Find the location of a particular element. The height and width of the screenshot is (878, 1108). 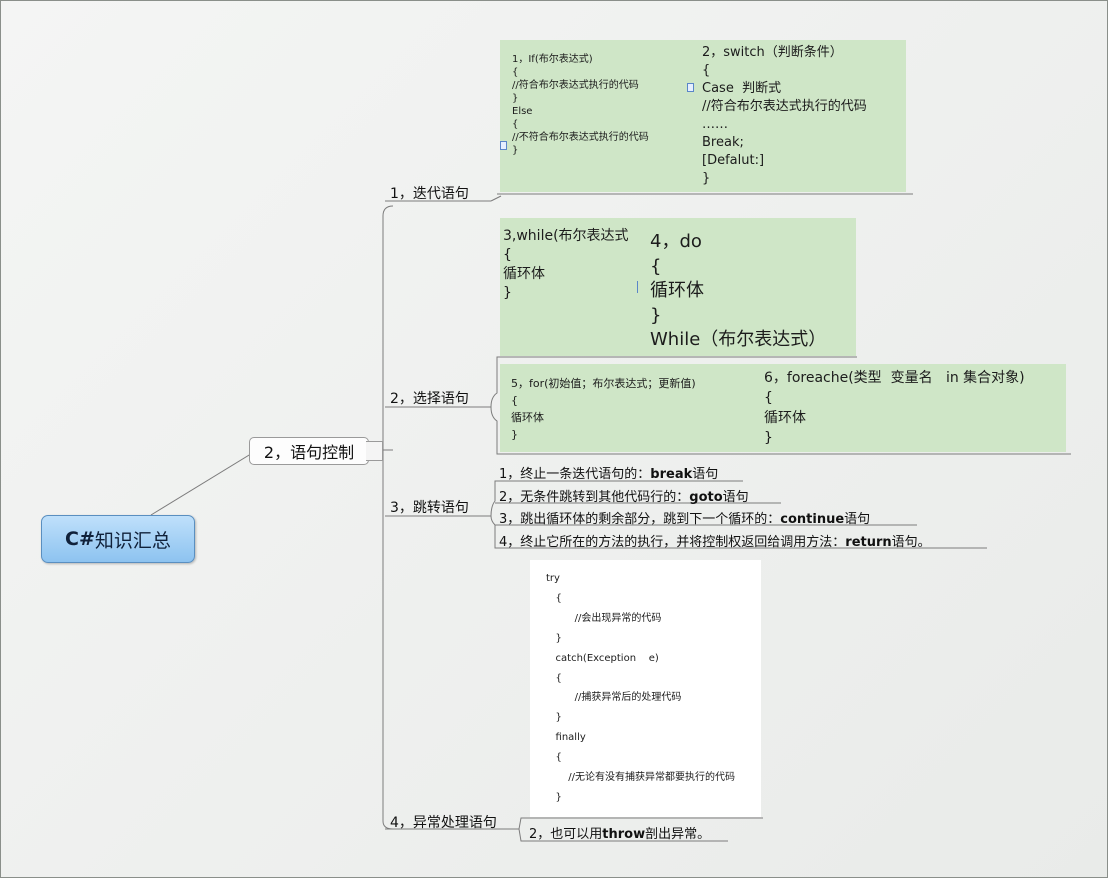

jump-item-keyword: return is located at coordinates (868, 542).